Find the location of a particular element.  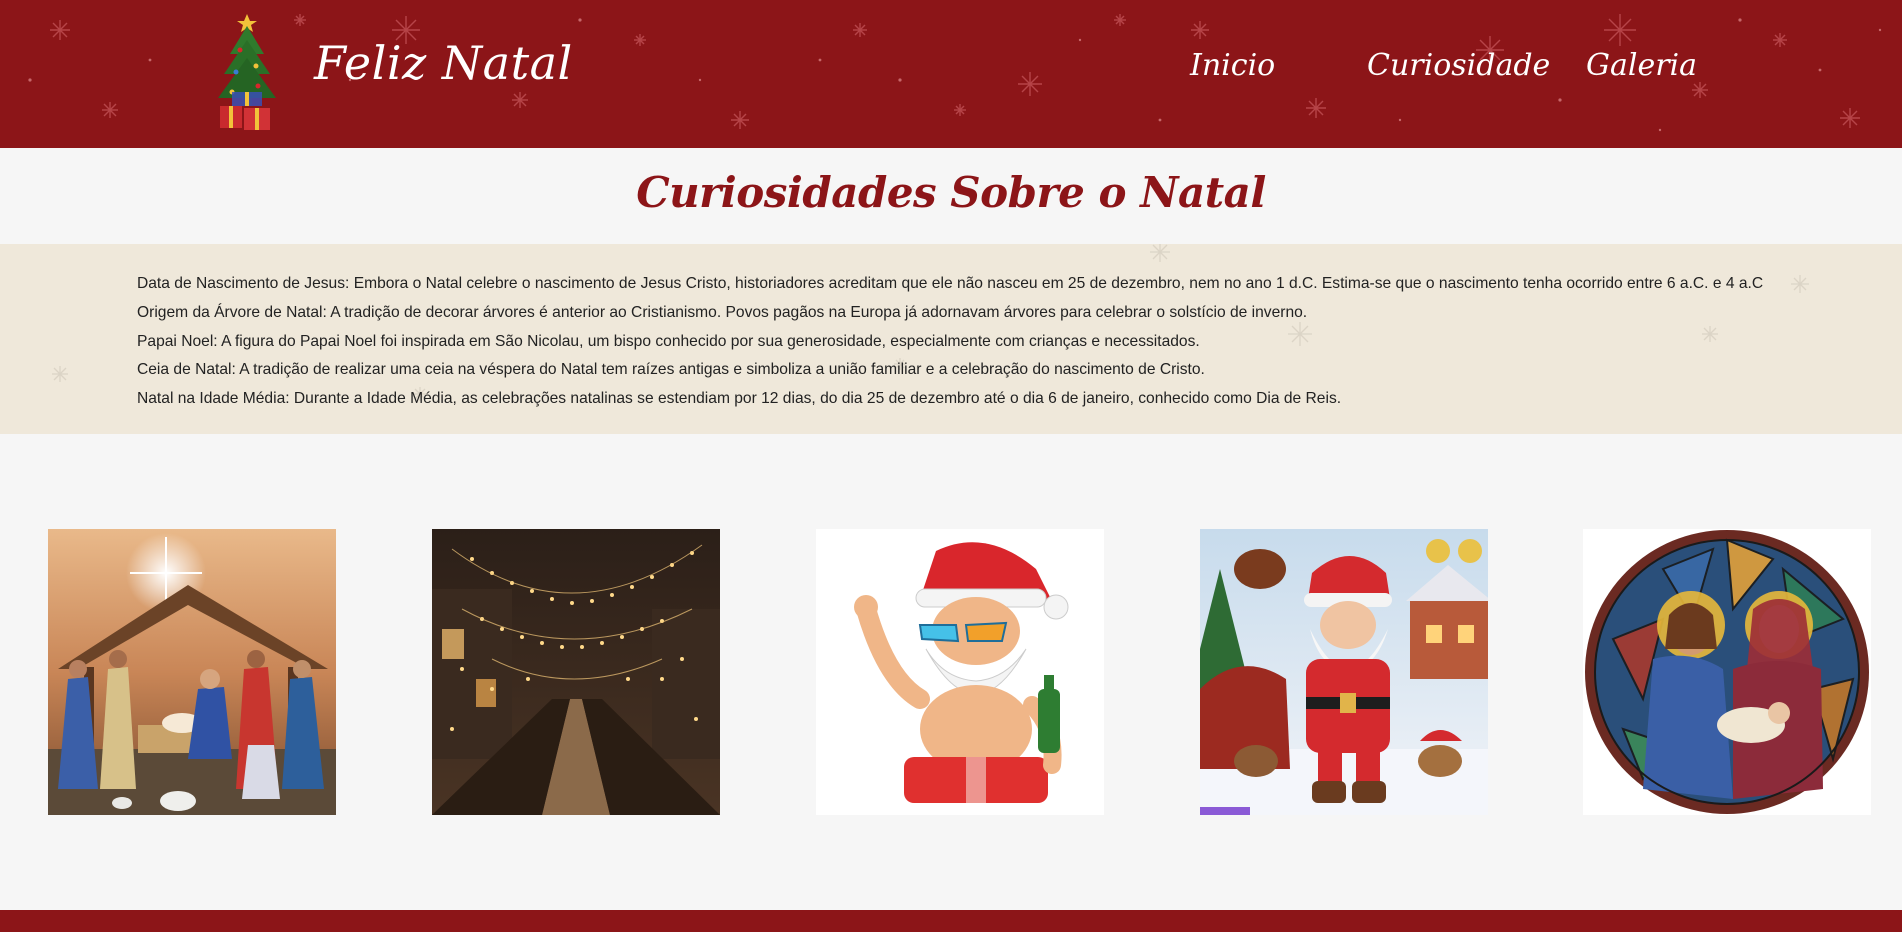

title-section: Curiosidades Sobre o Natal is located at coordinates (951, 196).